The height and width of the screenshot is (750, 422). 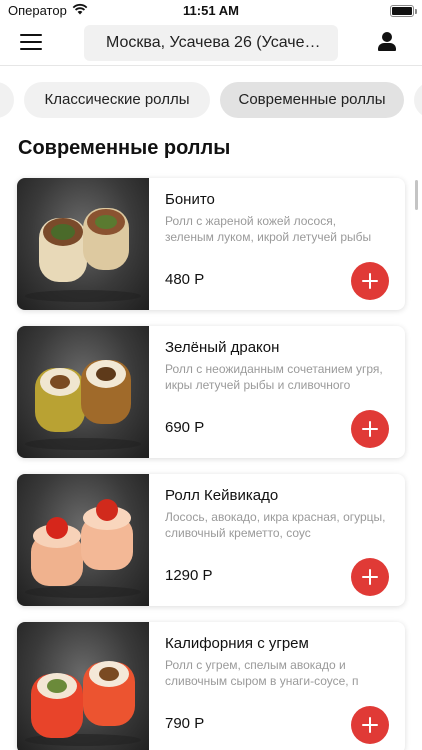 What do you see at coordinates (403, 11) in the screenshot?
I see `battery-icon` at bounding box center [403, 11].